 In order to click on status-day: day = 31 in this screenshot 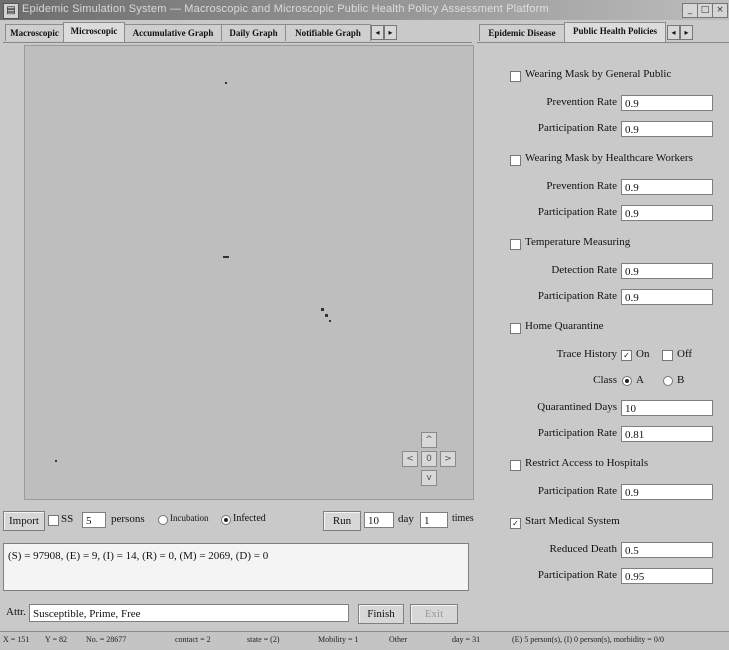, I will do `click(466, 639)`.